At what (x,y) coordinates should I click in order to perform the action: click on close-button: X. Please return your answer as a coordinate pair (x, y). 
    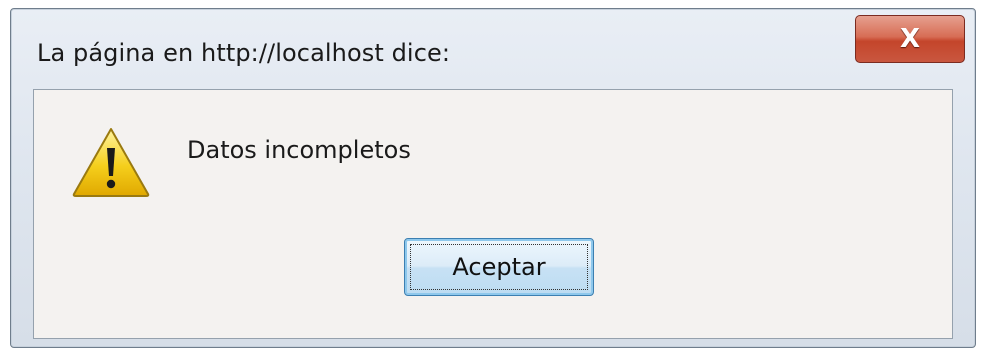
    Looking at the image, I should click on (910, 39).